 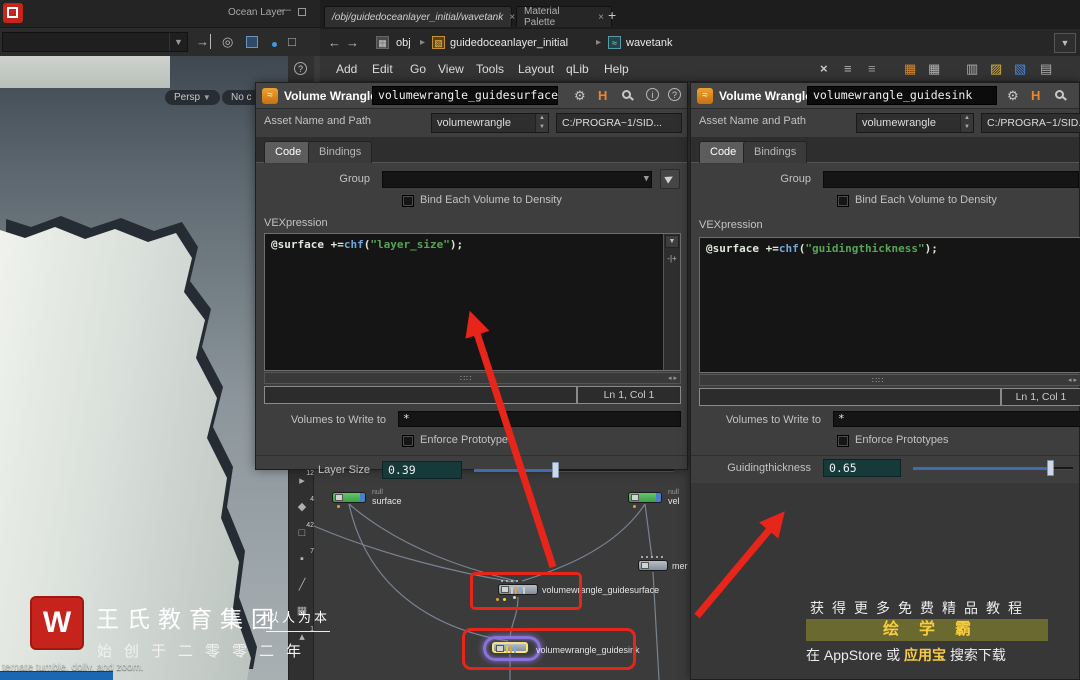 I want to click on node-name-field: volumewrangle_guidesink, so click(x=902, y=95).